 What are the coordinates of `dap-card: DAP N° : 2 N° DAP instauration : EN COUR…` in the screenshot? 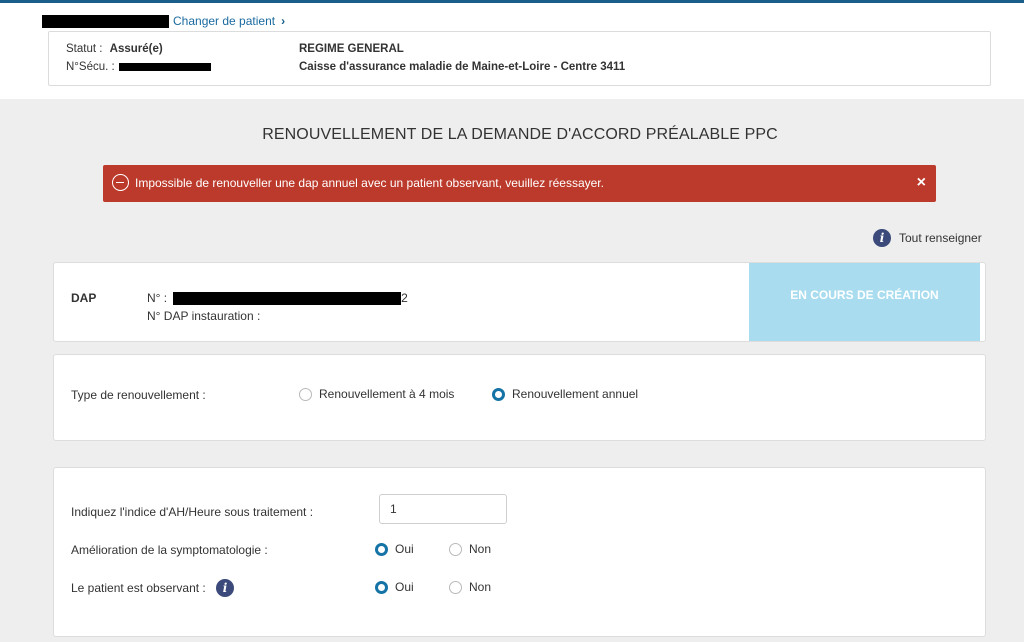 It's located at (519, 302).